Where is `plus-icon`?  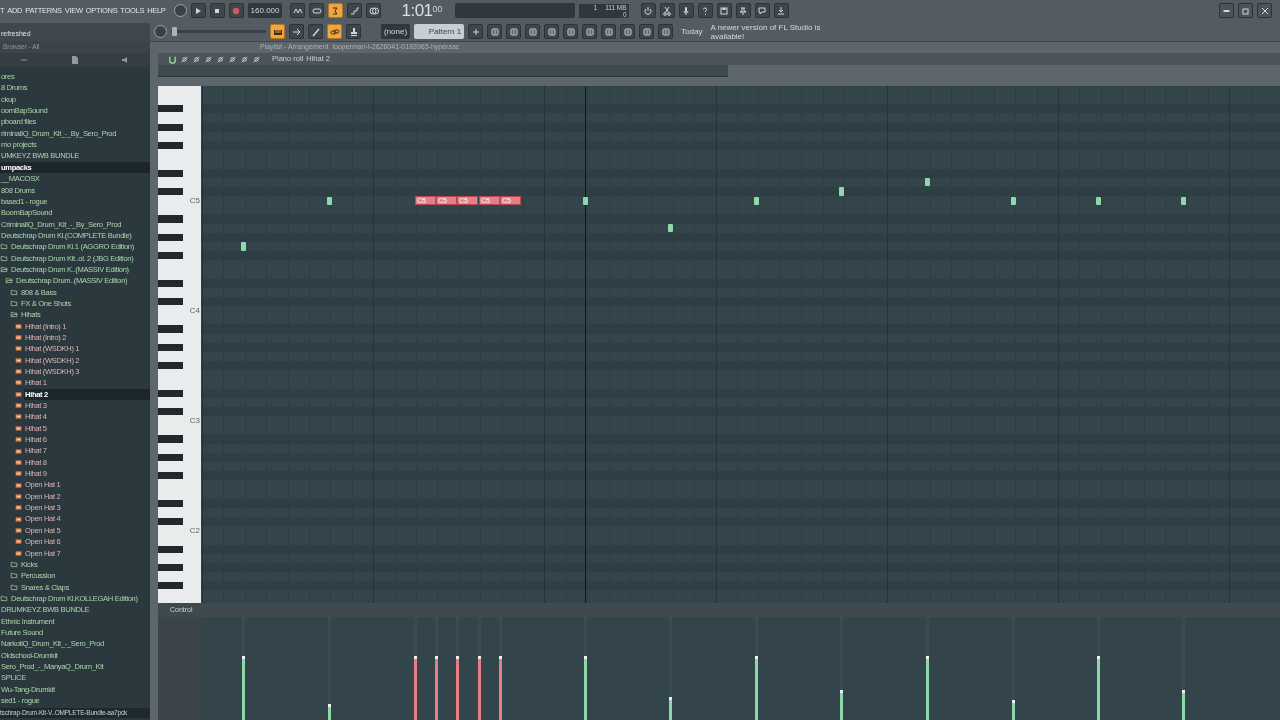
plus-icon is located at coordinates (475, 31).